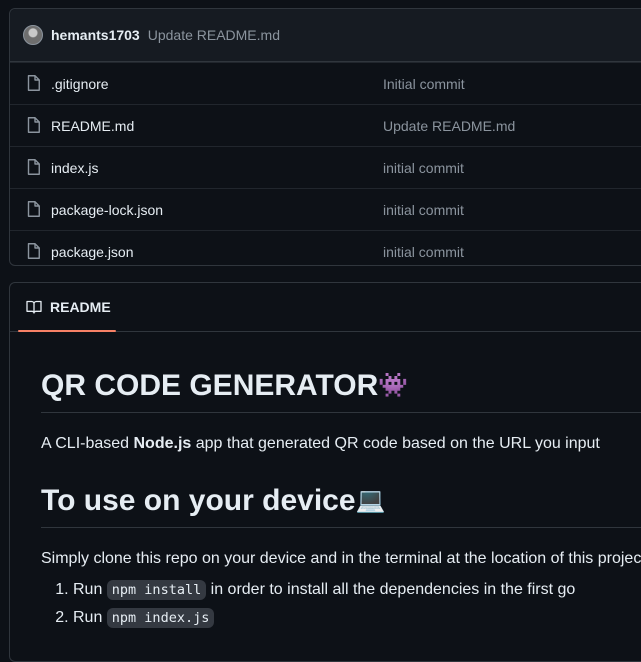  Describe the element at coordinates (325, 83) in the screenshot. I see `file-row: .gitignore Initial commit` at that location.